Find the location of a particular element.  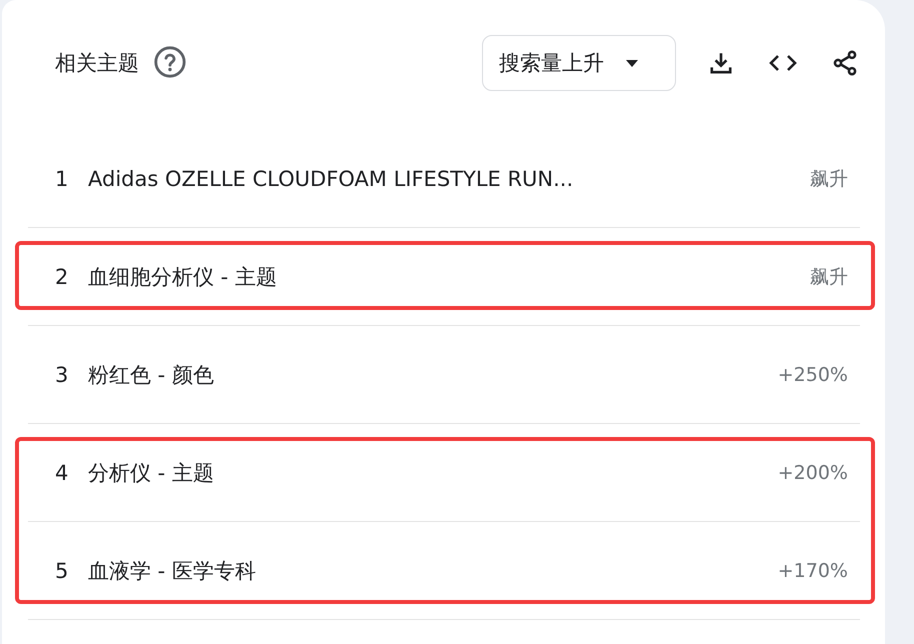

rise-value: +200% is located at coordinates (813, 473).